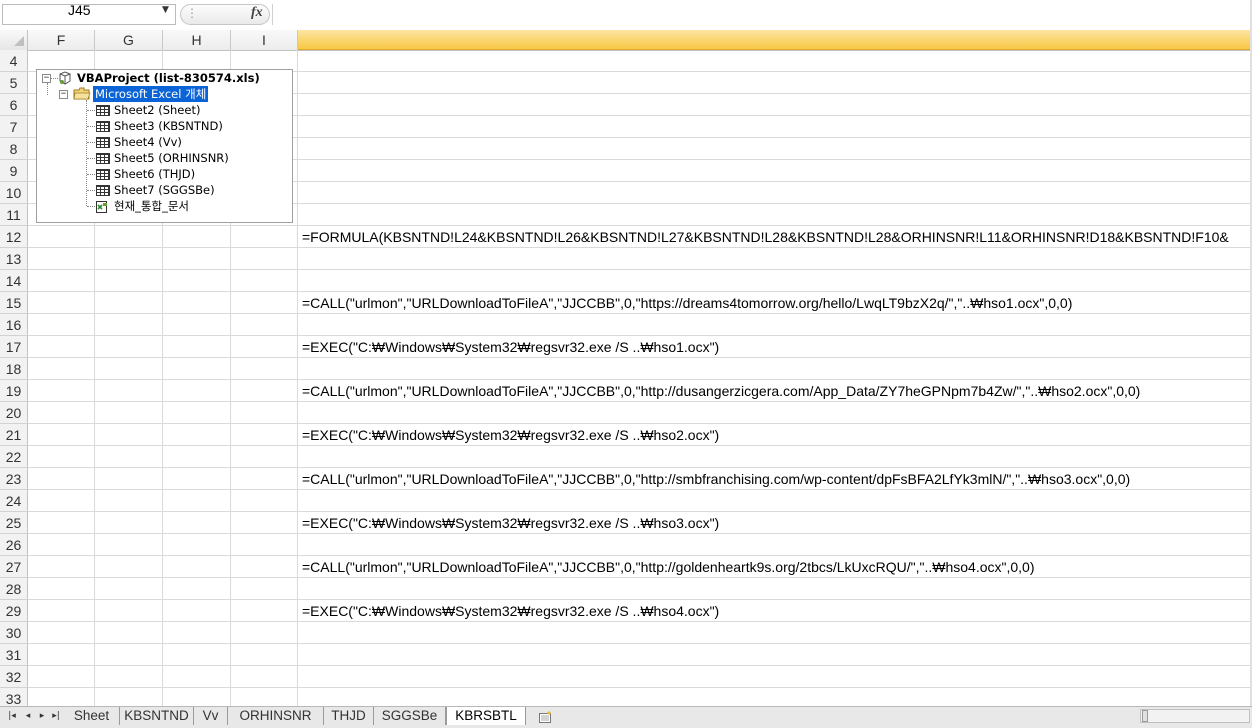 Image resolution: width=1252 pixels, height=728 pixels. I want to click on fx-icon: fx, so click(257, 13).